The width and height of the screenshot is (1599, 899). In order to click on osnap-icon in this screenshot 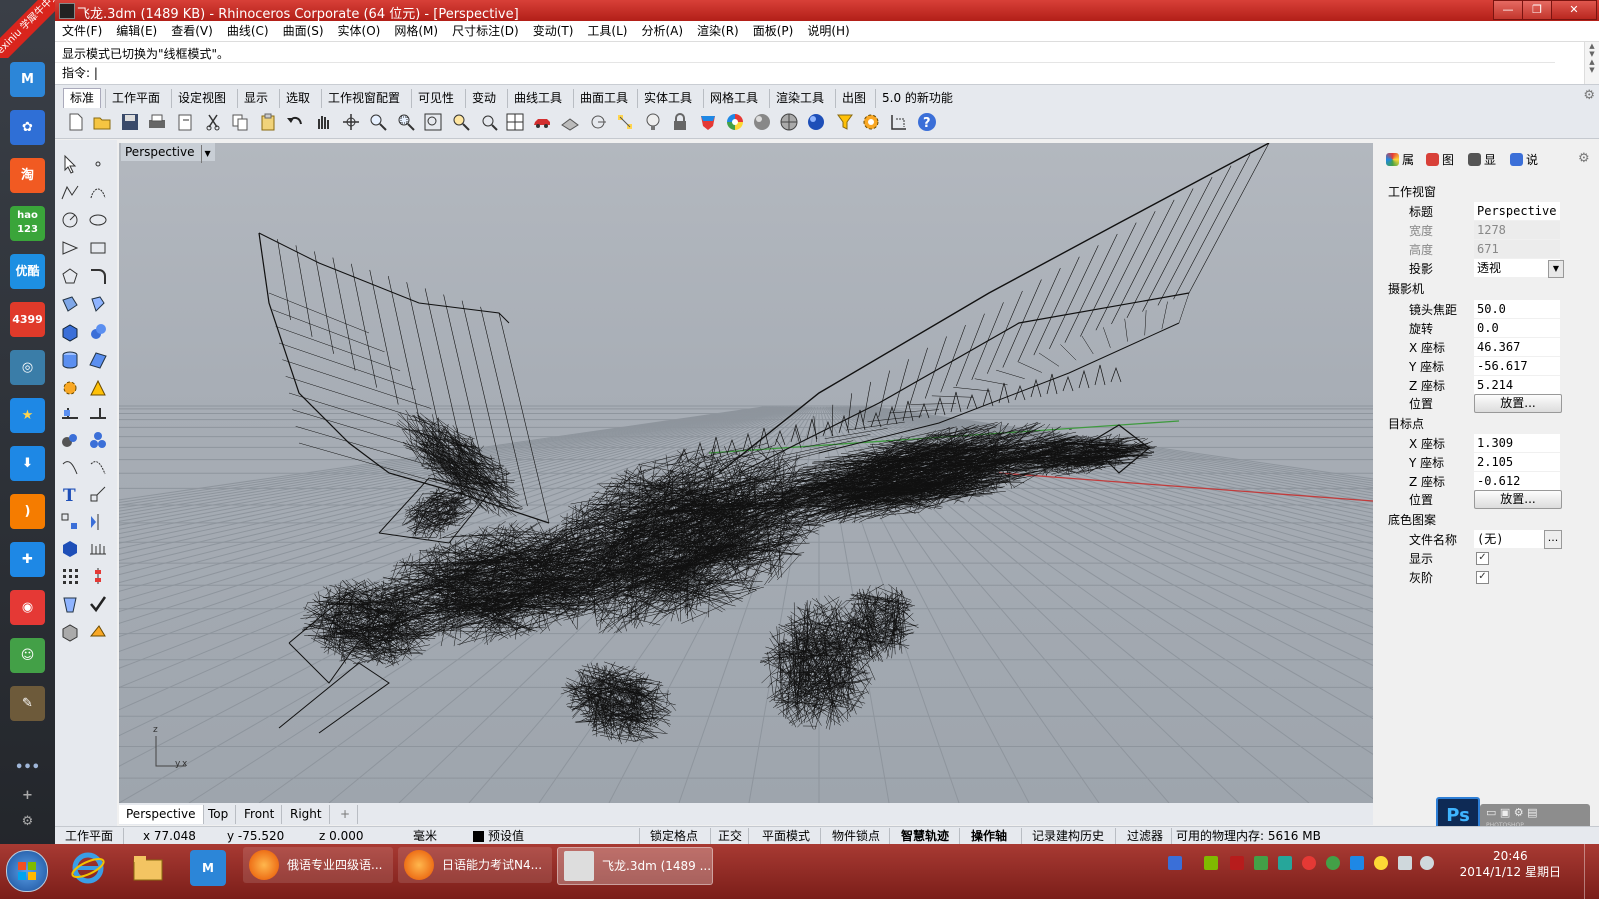, I will do `click(598, 122)`.